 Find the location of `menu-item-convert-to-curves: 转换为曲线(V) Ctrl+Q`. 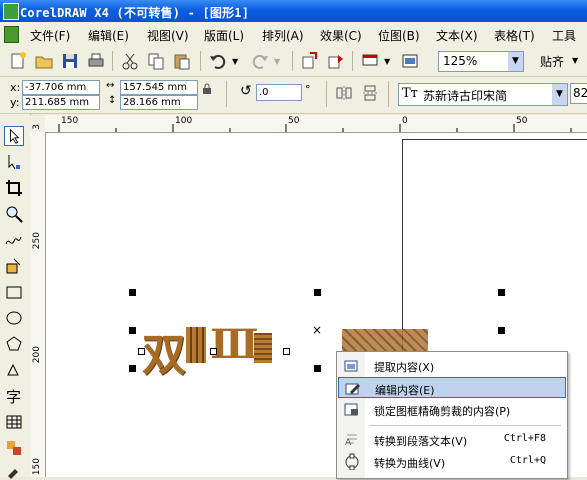

menu-item-convert-to-curves: 转换为曲线(V) Ctrl+Q is located at coordinates (452, 461).